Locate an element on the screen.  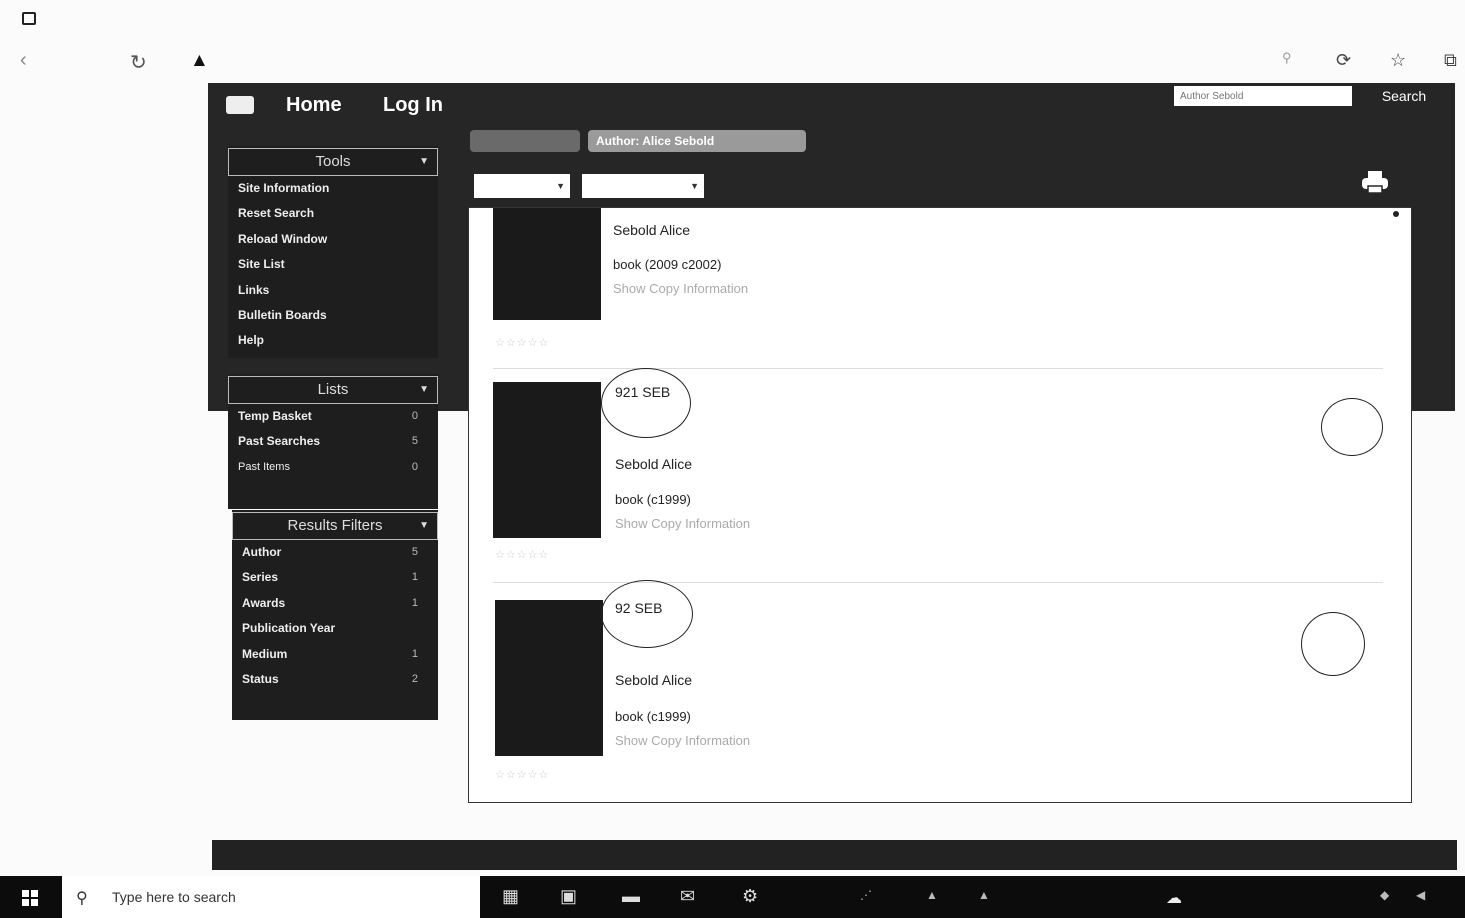
filter-item-awards: Awards 1 is located at coordinates (335, 603).